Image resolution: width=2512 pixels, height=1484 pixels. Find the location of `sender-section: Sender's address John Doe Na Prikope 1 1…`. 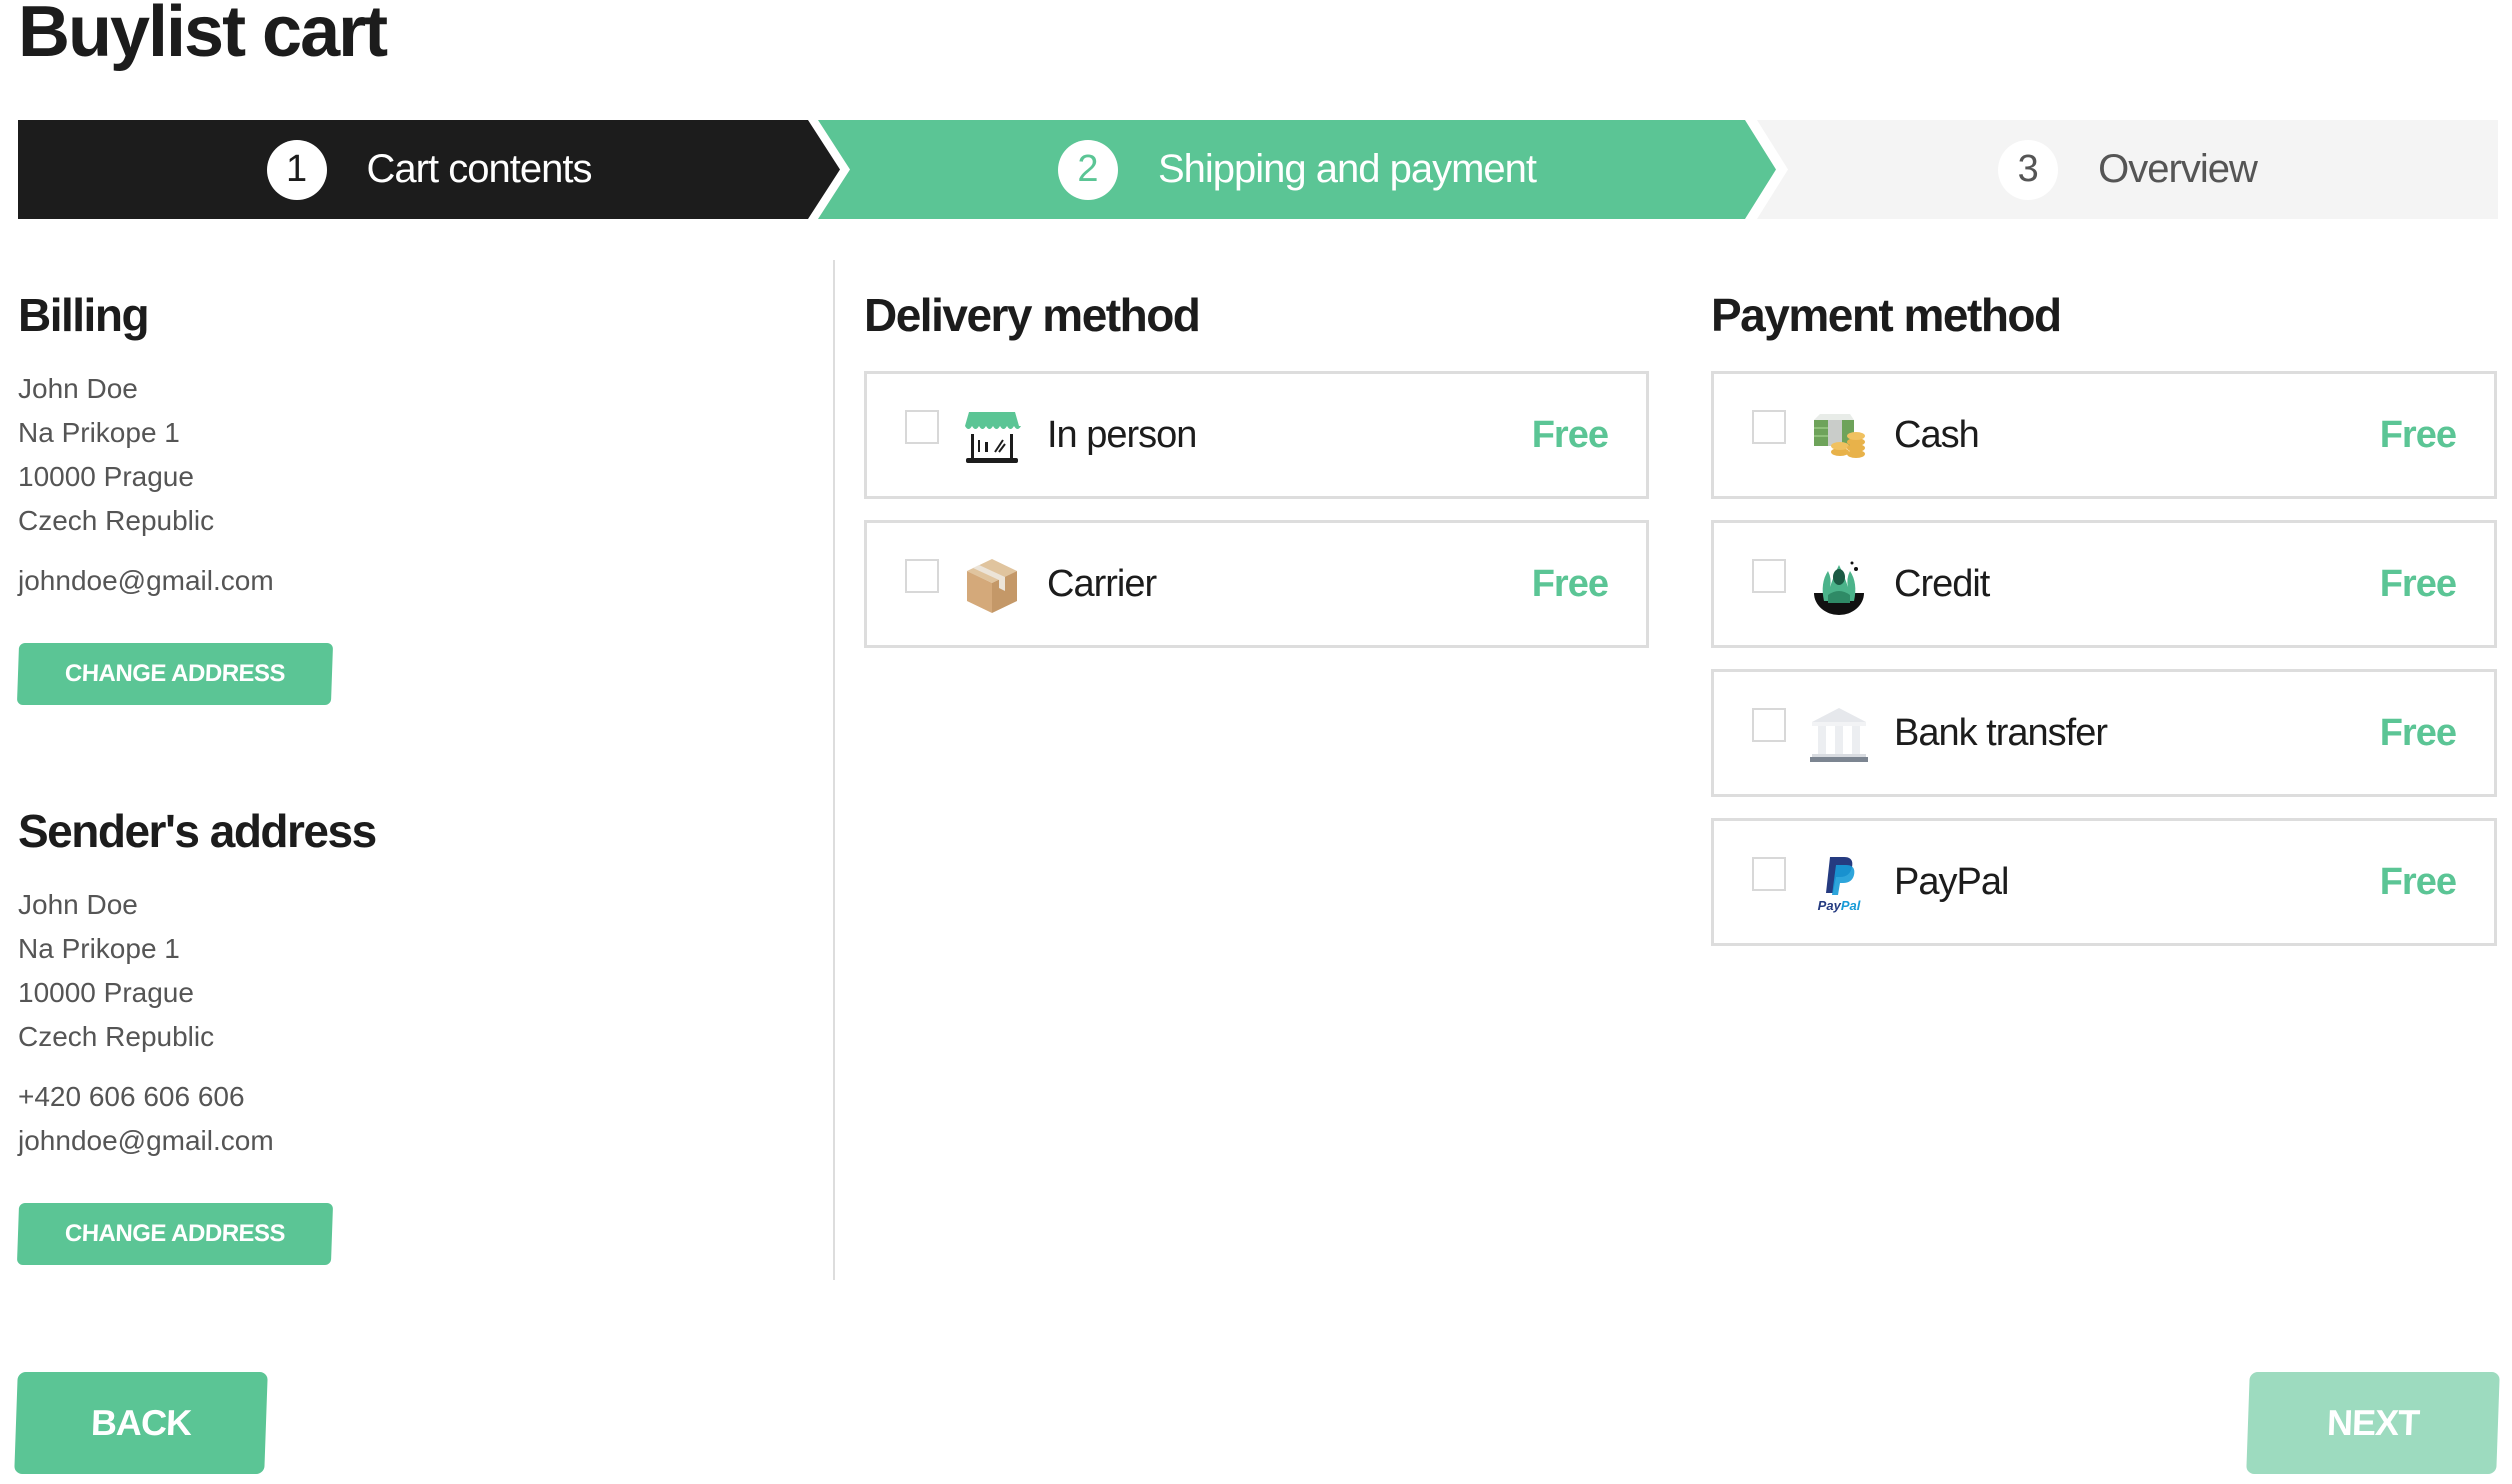

sender-section: Sender's address John Doe Na Prikope 1 1… is located at coordinates (407, 1033).